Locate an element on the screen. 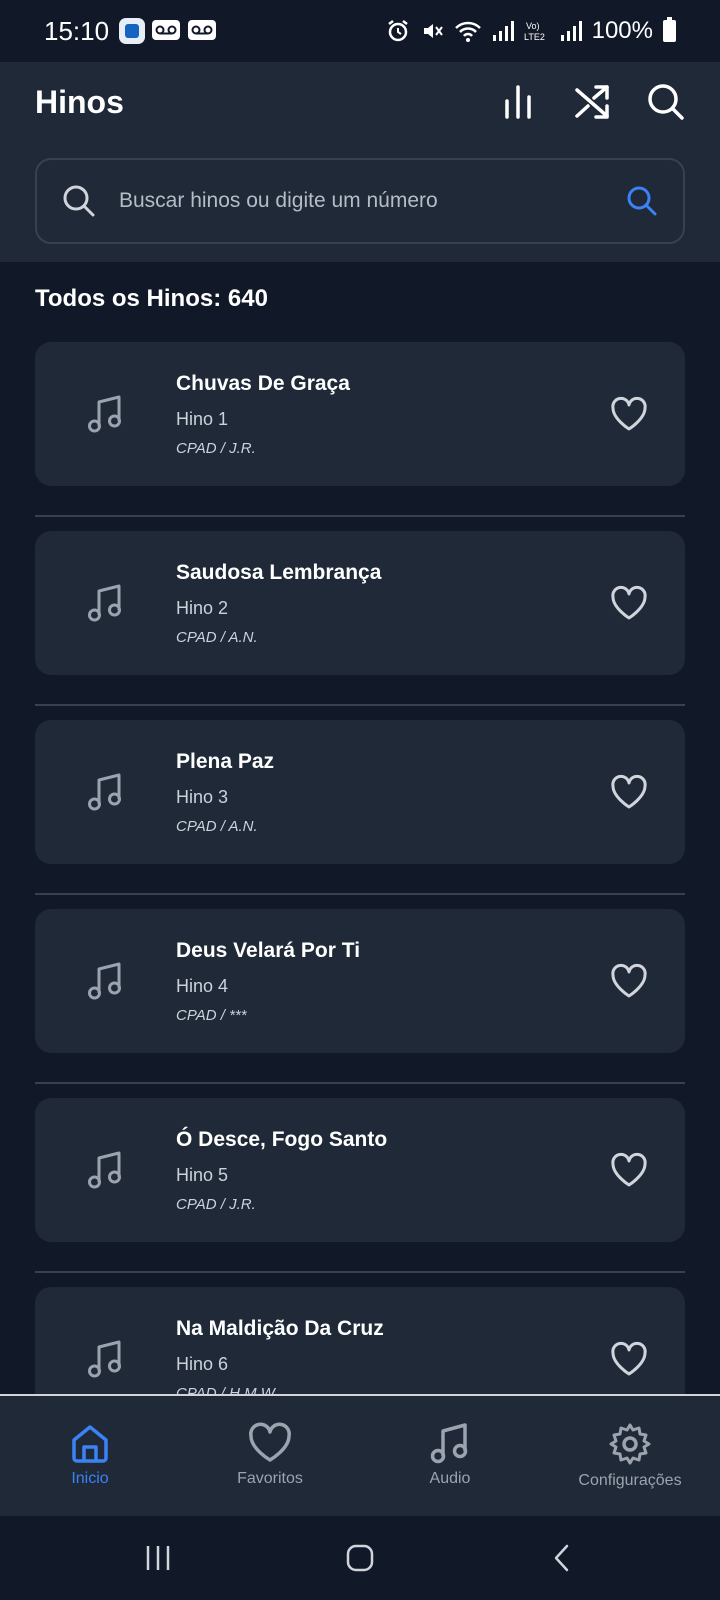 This screenshot has width=720, height=1600. nav-item-configuracoes: Configurações is located at coordinates (630, 1456).